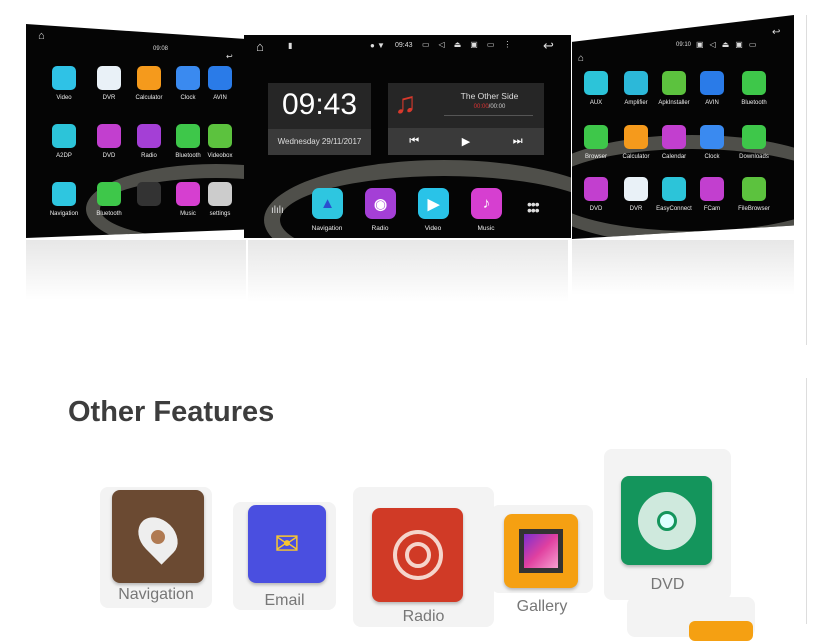 The height and width of the screenshot is (641, 820). I want to click on music-widget: ♫ The Other Side 00:00/00:00 ⏮ ▶ ⏭, so click(466, 119).